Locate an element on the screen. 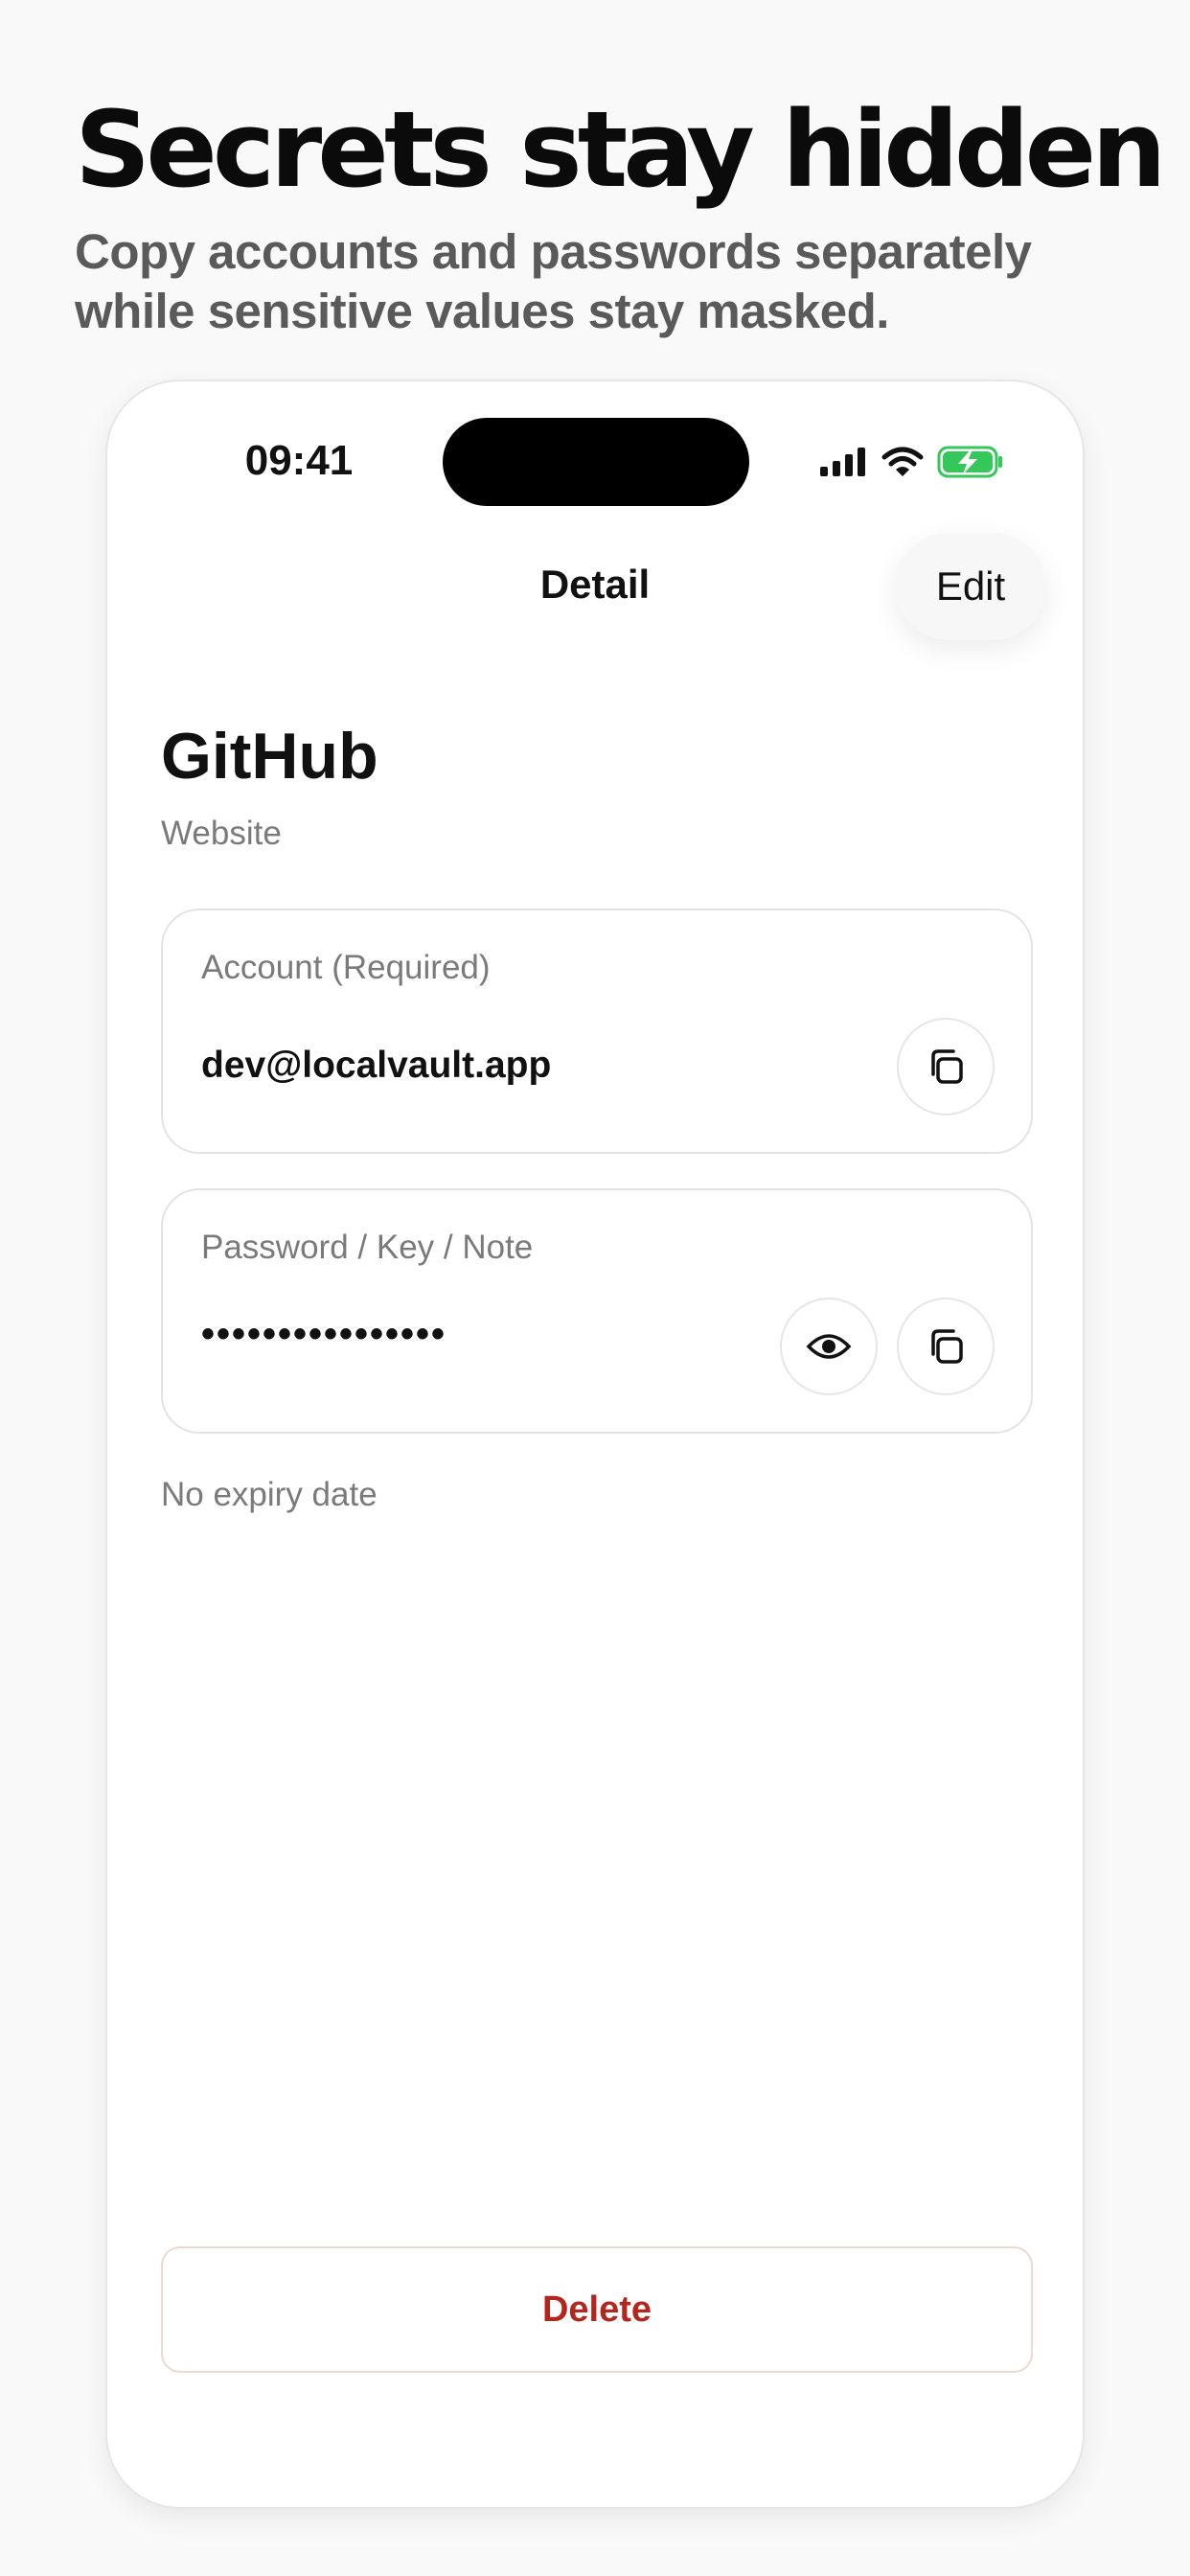  password-label: Password / Key / Note is located at coordinates (367, 1247).